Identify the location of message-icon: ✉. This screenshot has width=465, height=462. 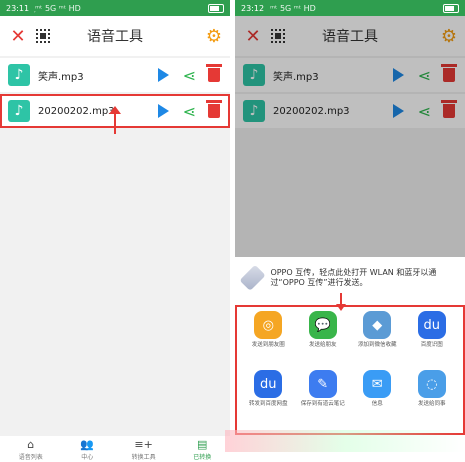
(377, 384).